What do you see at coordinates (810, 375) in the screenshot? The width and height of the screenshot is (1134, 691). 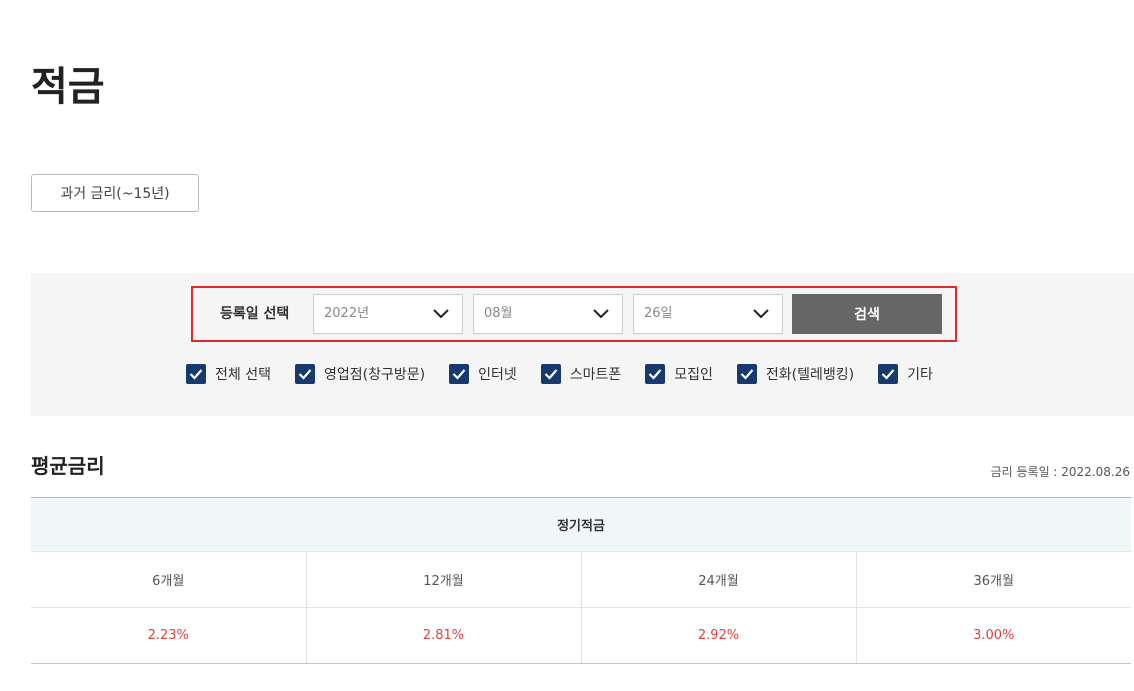 I see `checkbox-label: 전화(텔레뱅킹)` at bounding box center [810, 375].